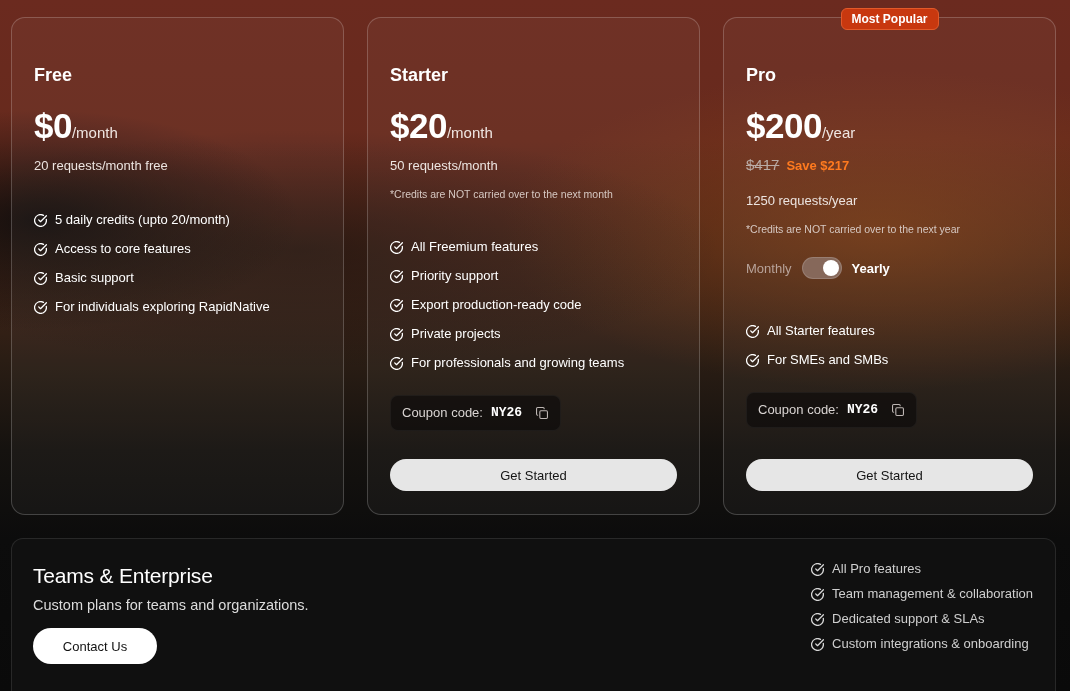 The height and width of the screenshot is (691, 1070). Describe the element at coordinates (769, 268) in the screenshot. I see `billing-label: Monthly` at that location.